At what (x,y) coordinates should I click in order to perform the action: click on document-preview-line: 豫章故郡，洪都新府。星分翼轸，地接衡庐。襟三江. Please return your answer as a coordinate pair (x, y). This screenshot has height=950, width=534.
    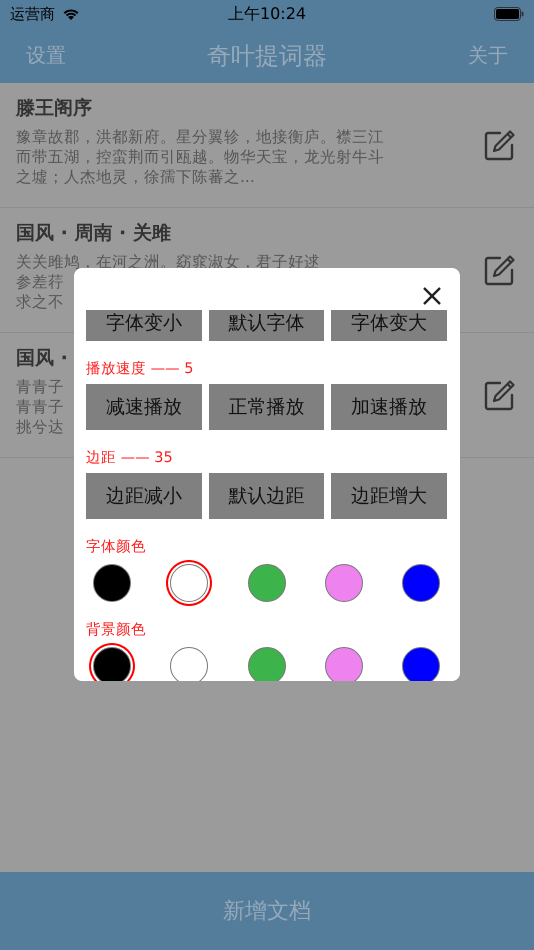
    Looking at the image, I should click on (200, 137).